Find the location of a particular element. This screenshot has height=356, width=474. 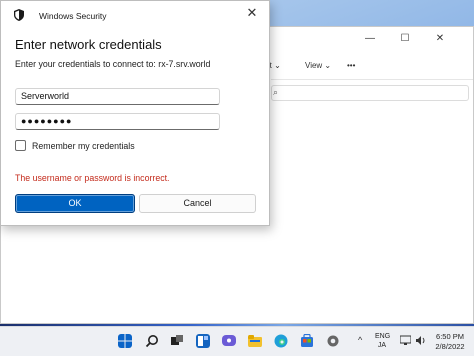

input-language-indicator: ENG JA is located at coordinates (383, 341).